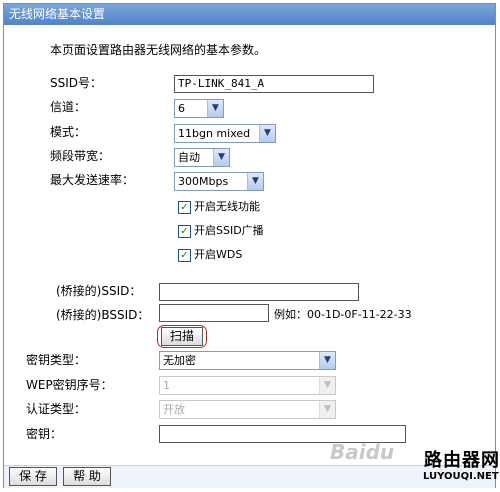  I want to click on bridge-bssid-input, so click(214, 313).